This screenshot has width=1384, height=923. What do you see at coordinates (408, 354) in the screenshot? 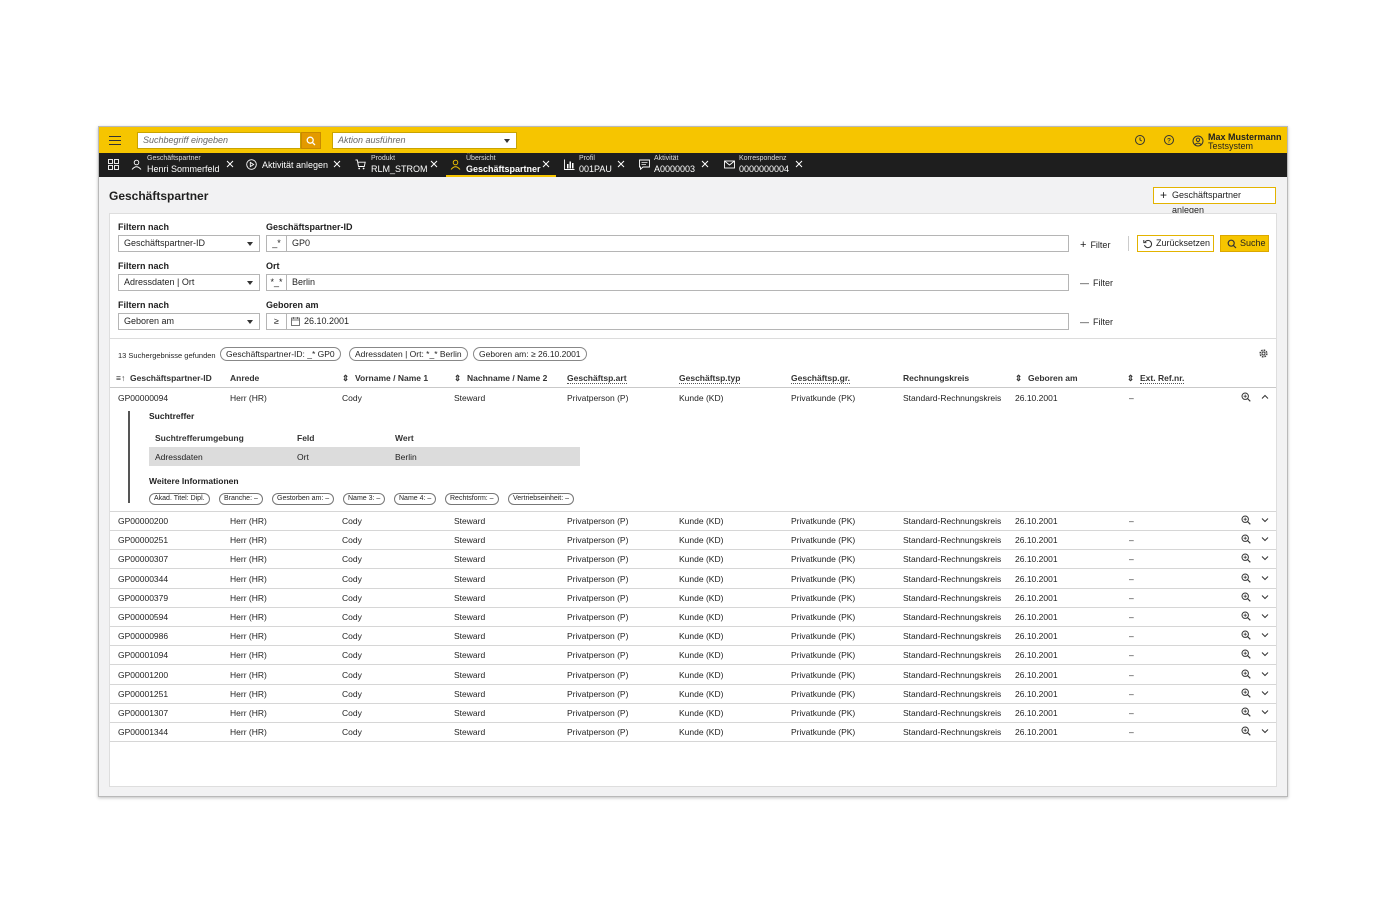
I see `active-filter-chip: Adressdaten | Ort: *_* Berlin` at bounding box center [408, 354].